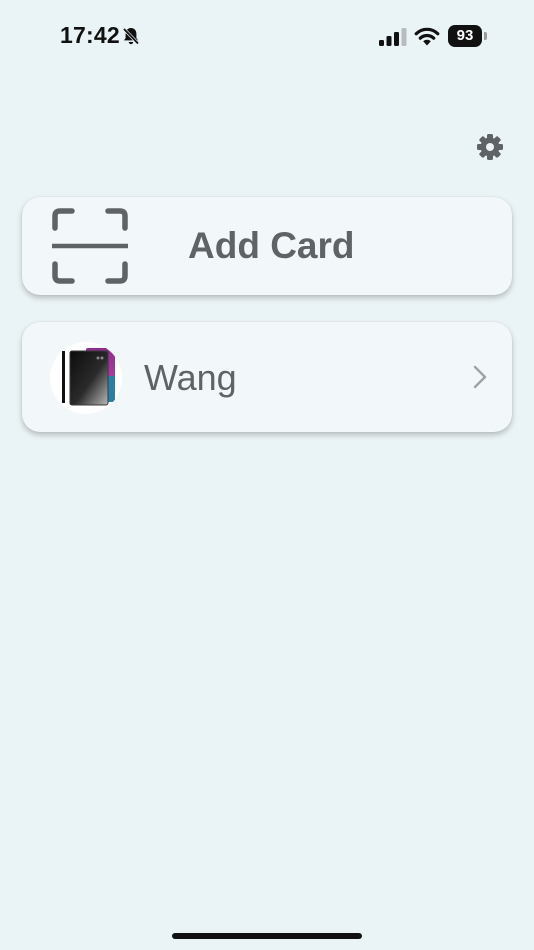  Describe the element at coordinates (90, 246) in the screenshot. I see `scan-frame-icon` at that location.